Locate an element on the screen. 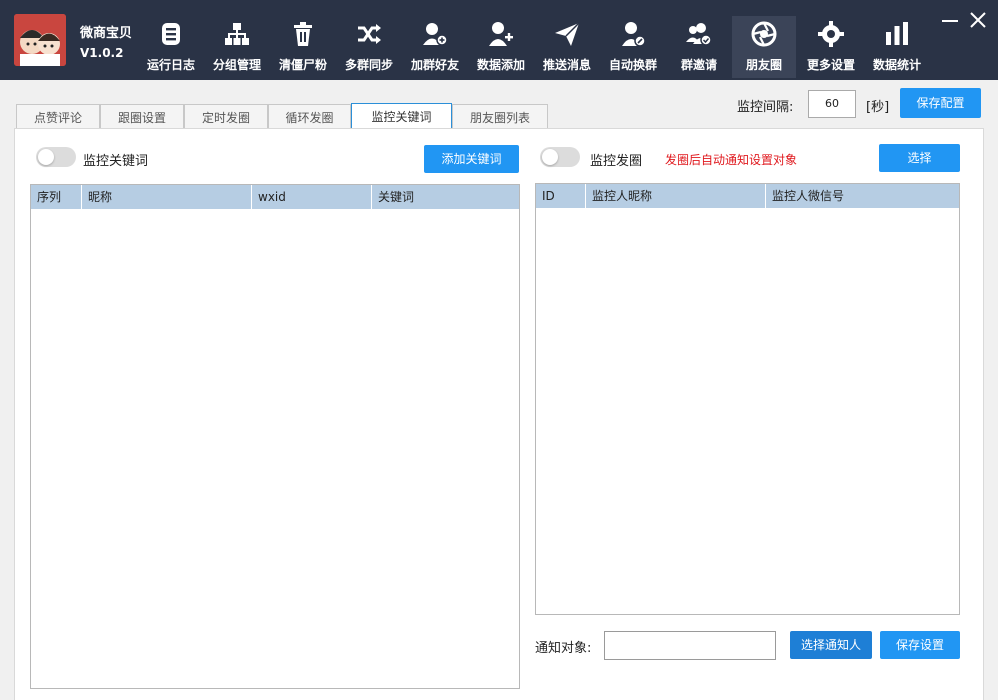 This screenshot has height=700, width=998. nav-clear-zombie: 清僵尸粉 is located at coordinates (303, 47).